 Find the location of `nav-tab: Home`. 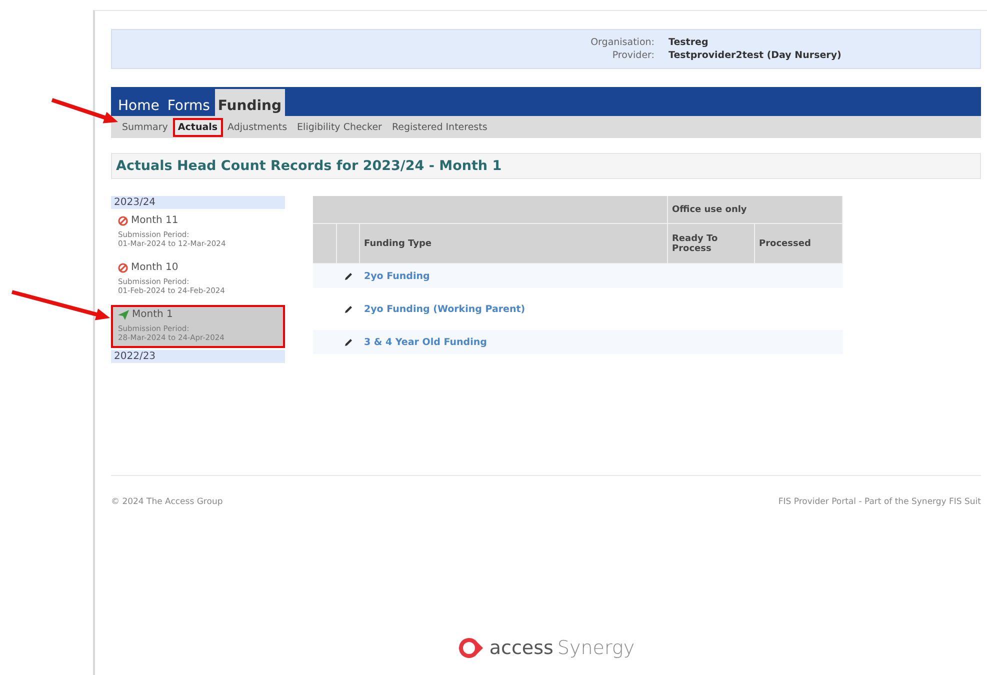

nav-tab: Home is located at coordinates (138, 107).